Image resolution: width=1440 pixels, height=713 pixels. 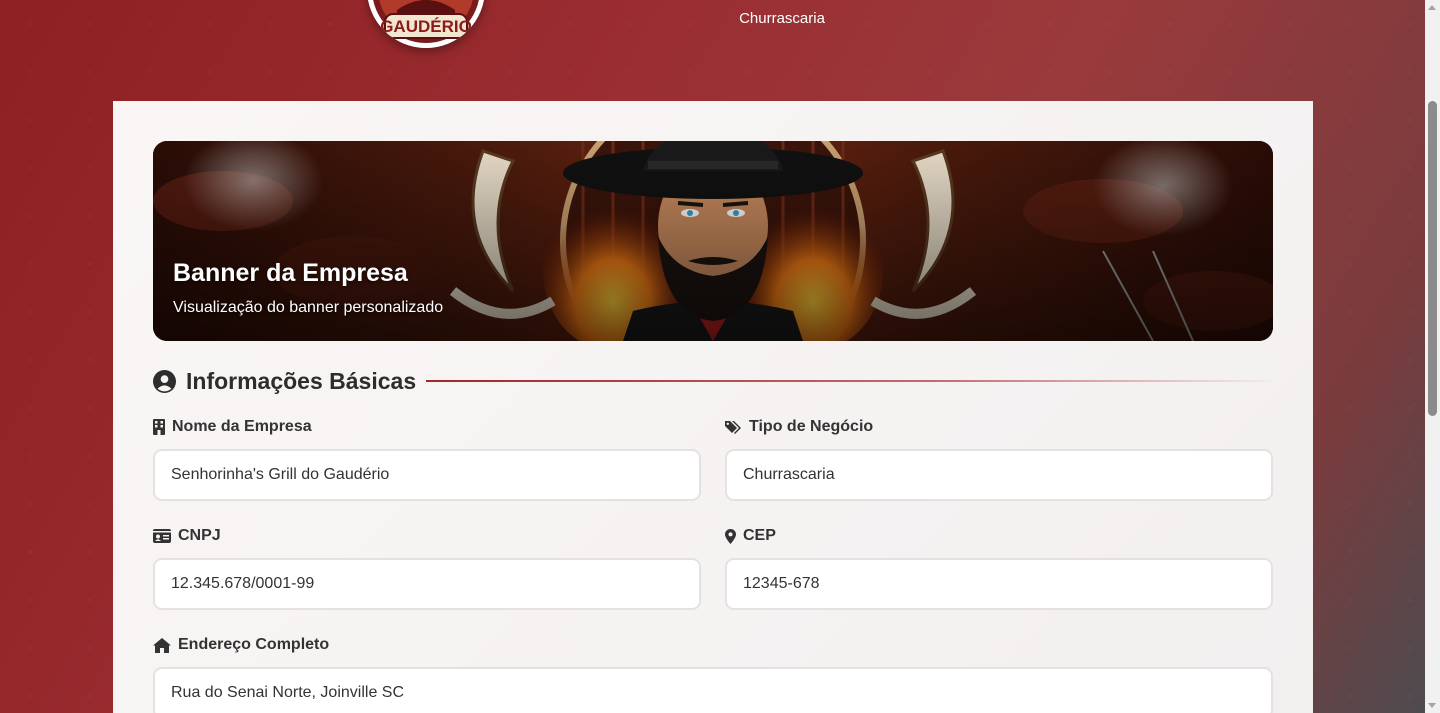 What do you see at coordinates (159, 427) in the screenshot?
I see `building-icon` at bounding box center [159, 427].